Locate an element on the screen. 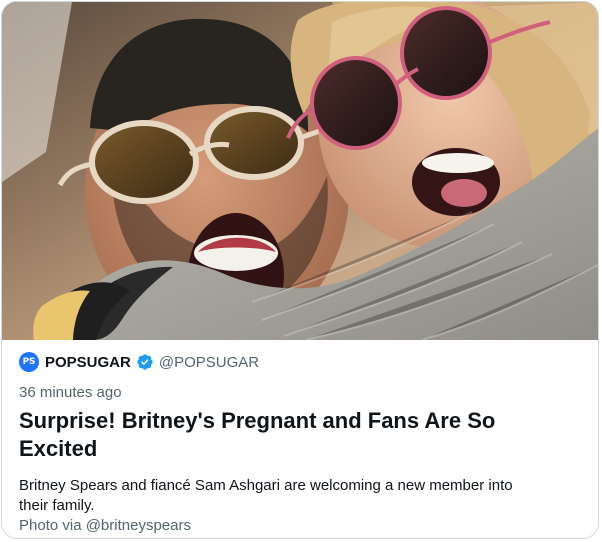 The width and height of the screenshot is (602, 542). popsugar-logo-icon: PS is located at coordinates (29, 362).